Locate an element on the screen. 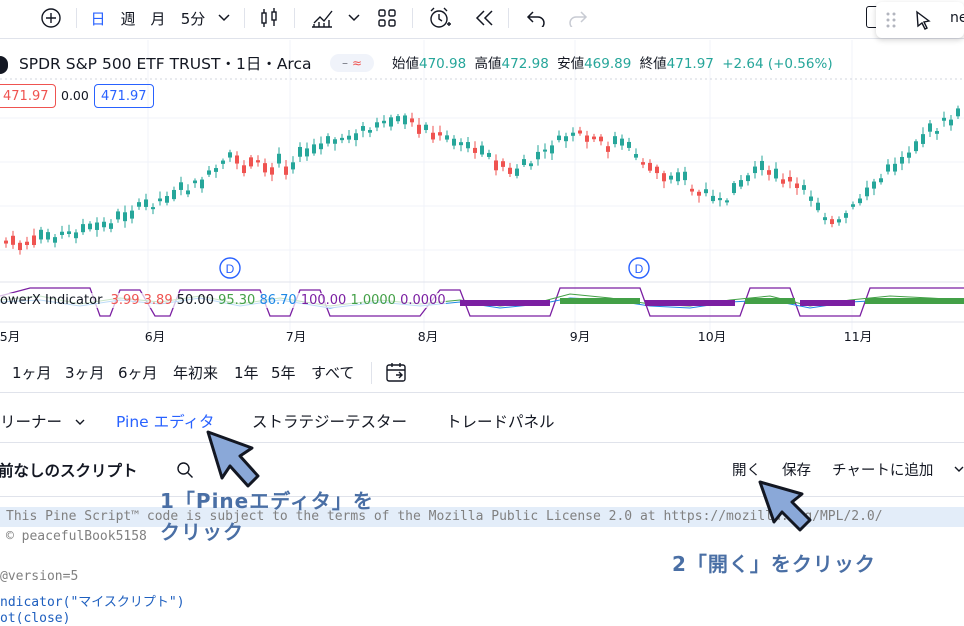 The height and width of the screenshot is (626, 964). sell-price-box: 471.97 is located at coordinates (28, 96).